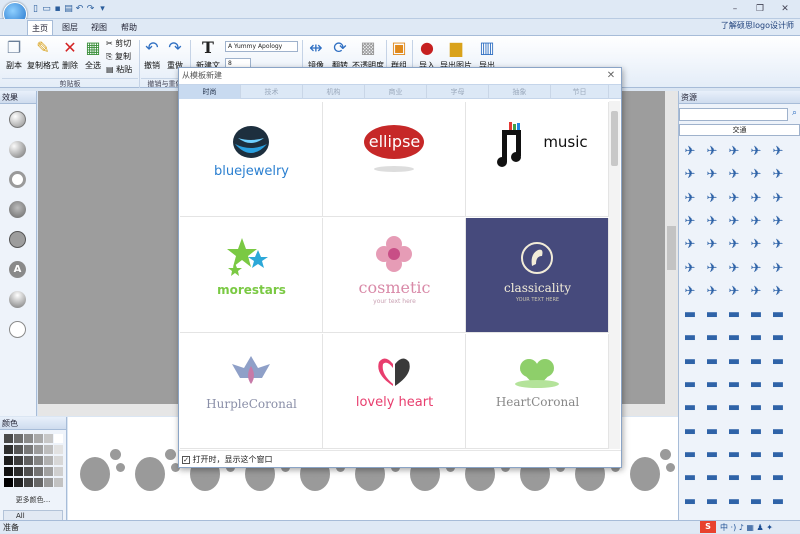 Image resolution: width=800 pixels, height=534 pixels. Describe the element at coordinates (735, 9) in the screenshot. I see `minimize-button: –` at that location.